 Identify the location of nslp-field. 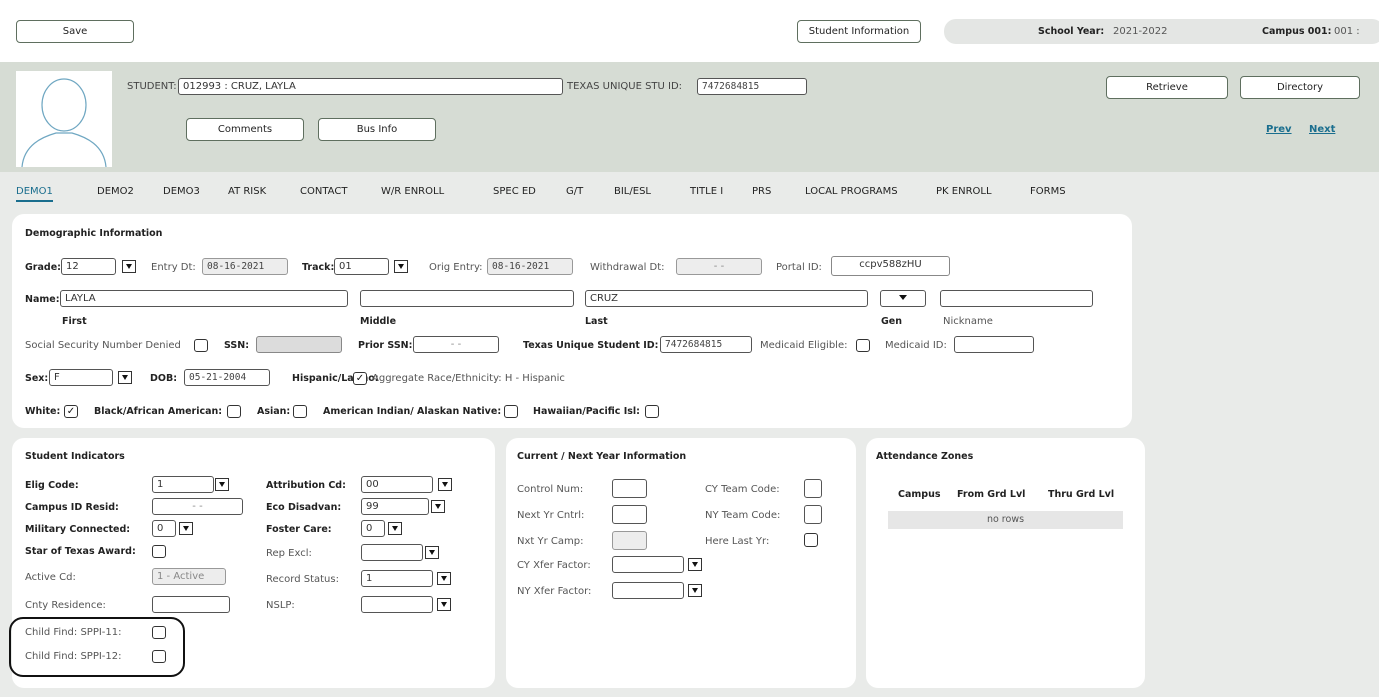
(397, 604).